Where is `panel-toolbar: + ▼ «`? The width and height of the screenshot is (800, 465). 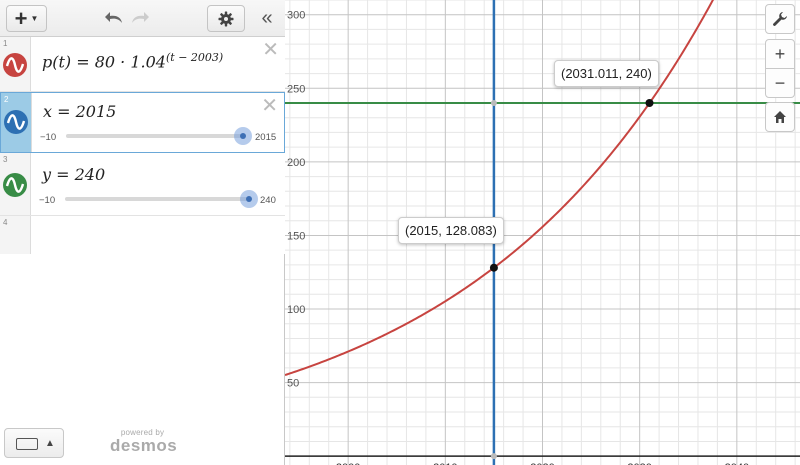
panel-toolbar: + ▼ « is located at coordinates (142, 18).